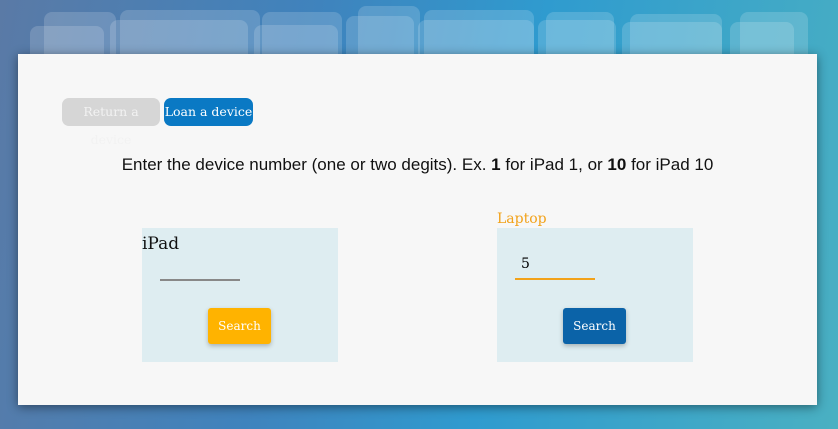 This screenshot has width=838, height=429. Describe the element at coordinates (522, 219) in the screenshot. I see `laptop-label: Laptop` at that location.